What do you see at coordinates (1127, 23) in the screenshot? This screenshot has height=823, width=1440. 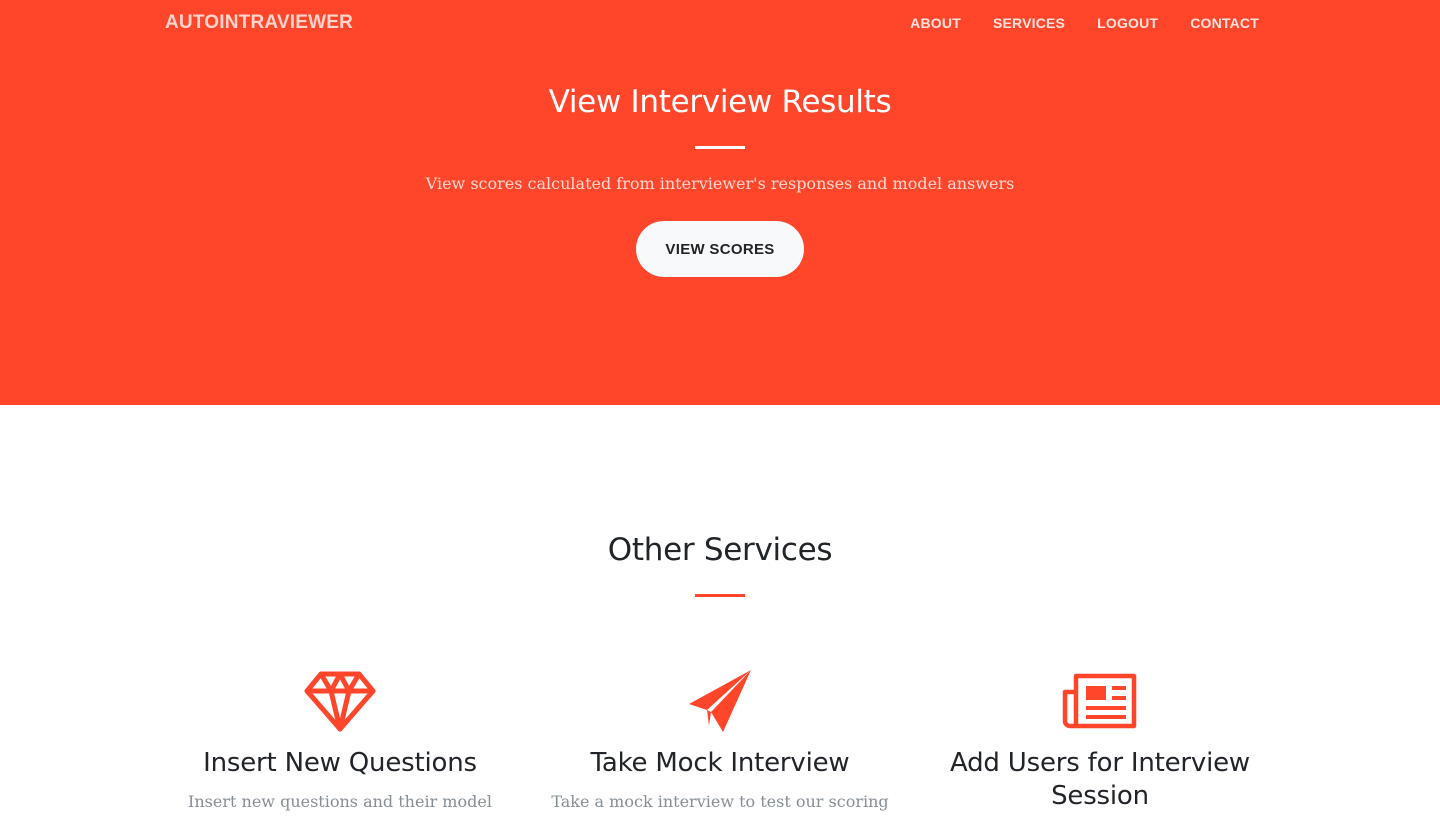 I see `nav-link-logout: LOGOUT` at bounding box center [1127, 23].